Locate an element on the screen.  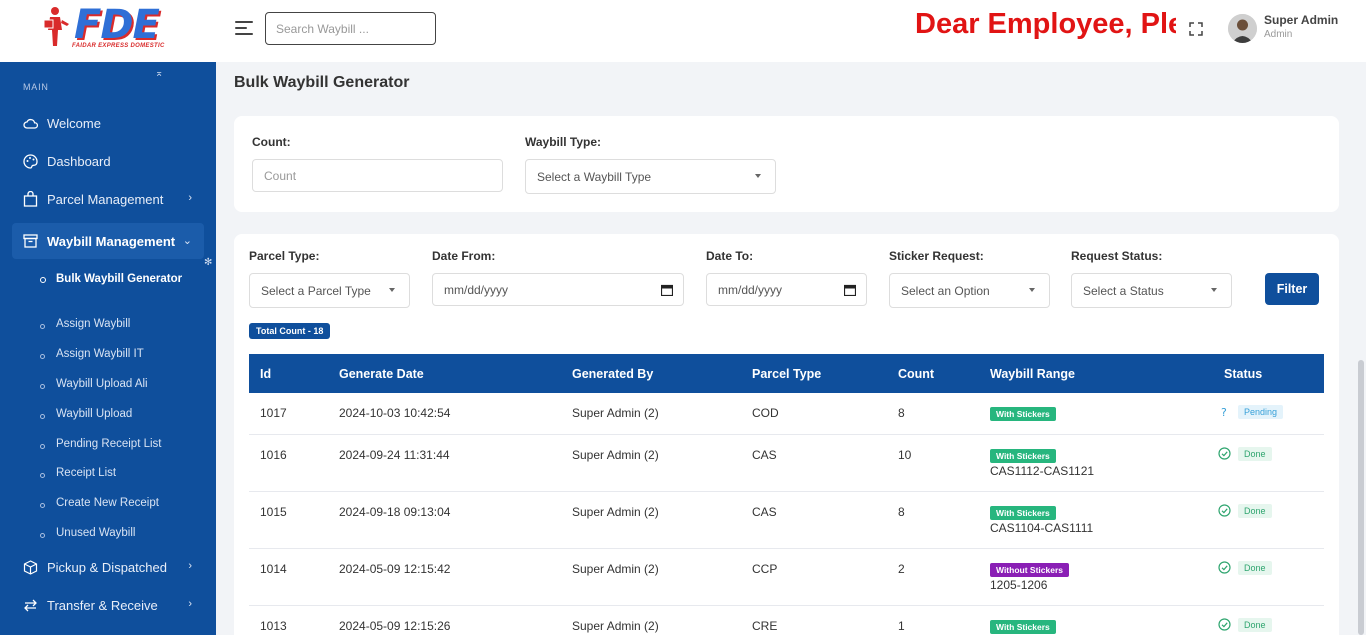
request-status-select: Select a Status is located at coordinates (1151, 290).